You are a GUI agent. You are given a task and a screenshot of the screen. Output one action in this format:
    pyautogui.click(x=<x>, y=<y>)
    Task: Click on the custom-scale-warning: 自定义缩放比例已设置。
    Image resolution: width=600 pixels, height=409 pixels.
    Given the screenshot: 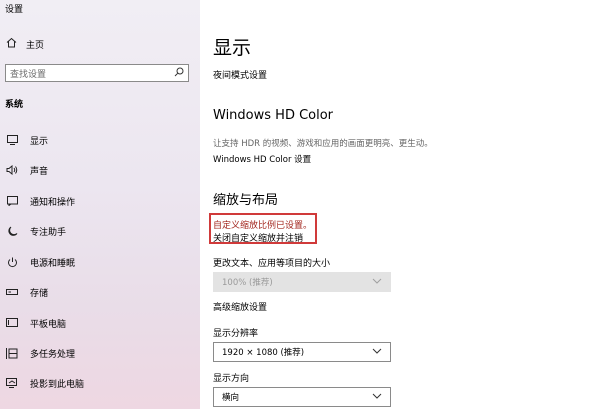 What is the action you would take?
    pyautogui.click(x=263, y=226)
    